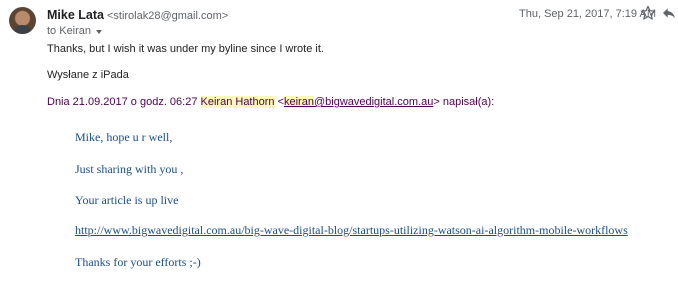 Image resolution: width=678 pixels, height=297 pixels. What do you see at coordinates (373, 102) in the screenshot?
I see `quote-email-domain: @bigwavedigital.com.au` at bounding box center [373, 102].